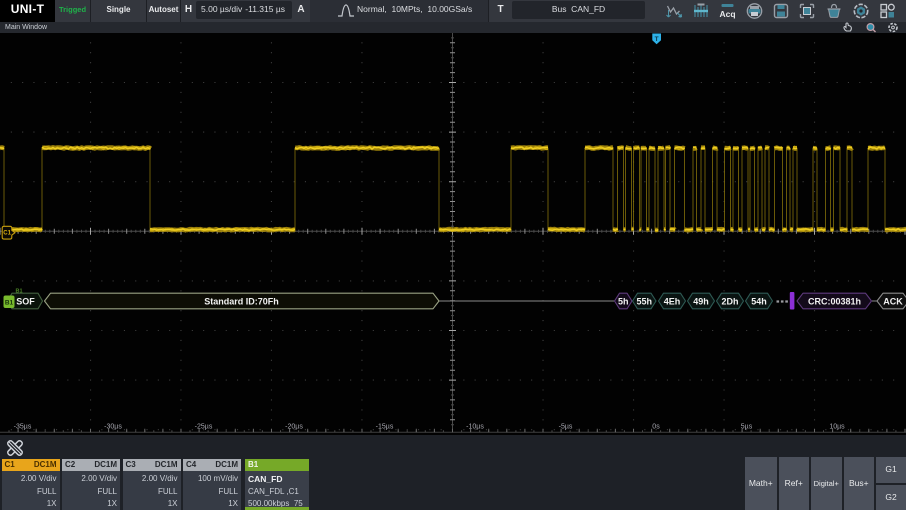  What do you see at coordinates (727, 14) in the screenshot?
I see `svg-text: Acq` at bounding box center [727, 14].